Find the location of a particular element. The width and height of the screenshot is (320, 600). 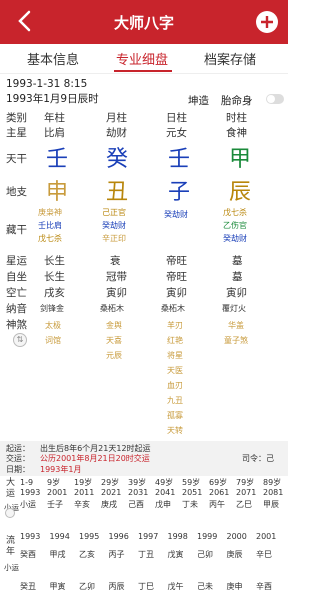

dayun-age: 79岁 is located at coordinates (245, 482).